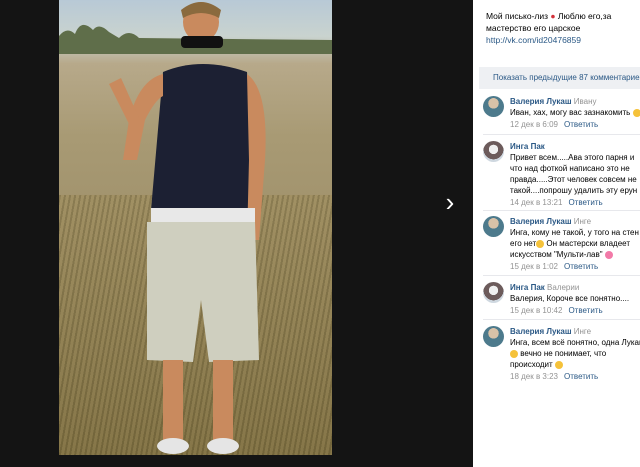 Image resolution: width=640 pixels, height=467 pixels. I want to click on tongue-emoji-icon, so click(608, 254).